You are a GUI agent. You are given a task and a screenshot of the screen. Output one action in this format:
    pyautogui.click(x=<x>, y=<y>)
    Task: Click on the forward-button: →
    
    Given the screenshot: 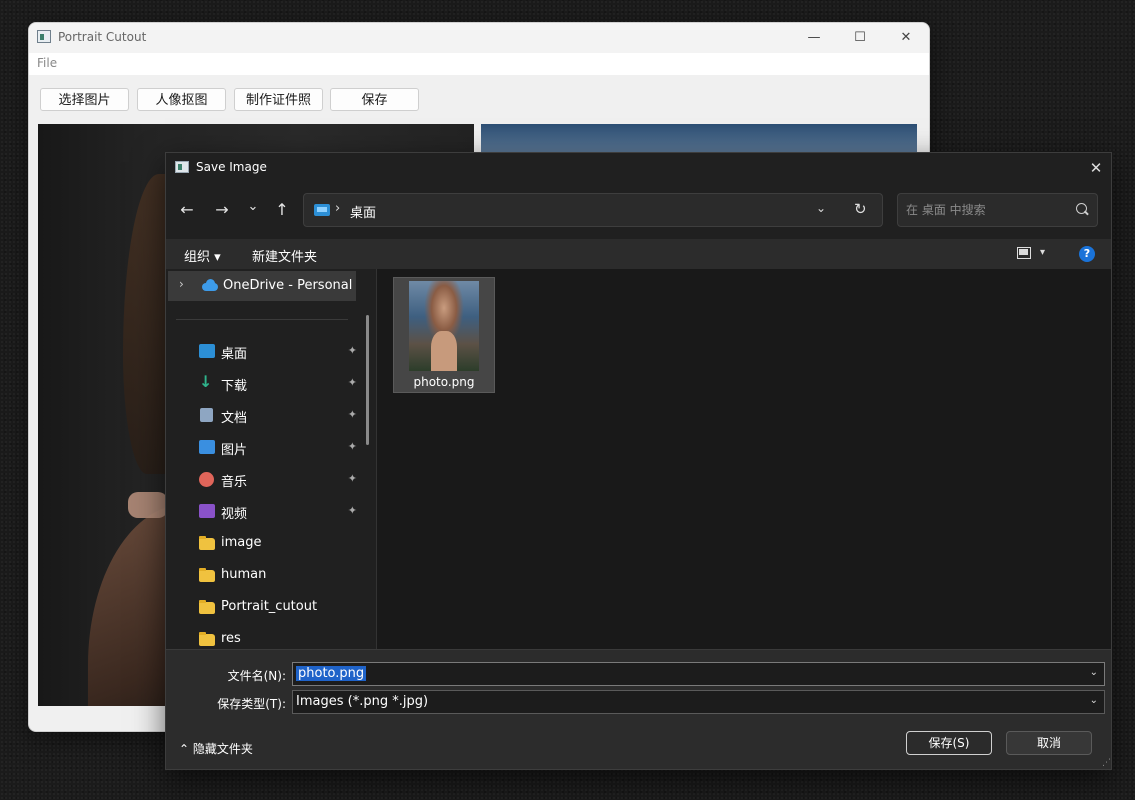 What is the action you would take?
    pyautogui.click(x=222, y=210)
    